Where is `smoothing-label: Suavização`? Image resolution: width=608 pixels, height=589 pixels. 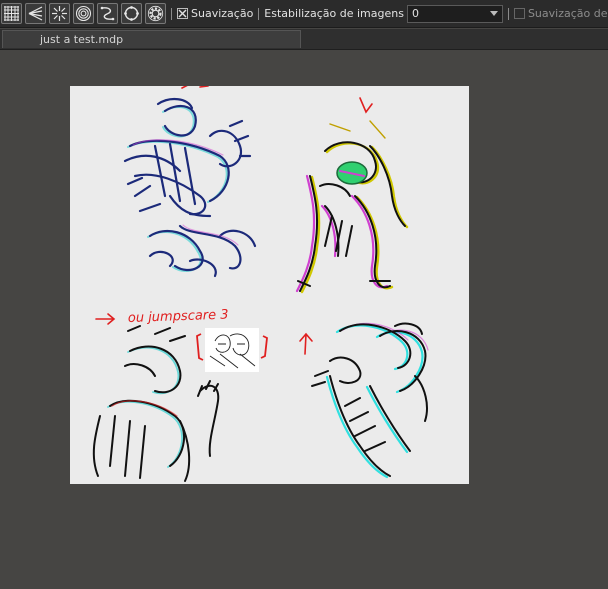 smoothing-label: Suavização is located at coordinates (222, 13).